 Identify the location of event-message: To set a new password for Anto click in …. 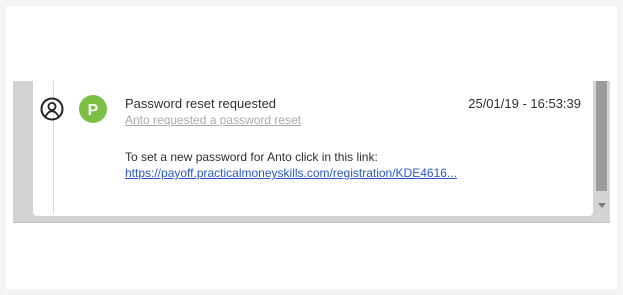
(251, 157).